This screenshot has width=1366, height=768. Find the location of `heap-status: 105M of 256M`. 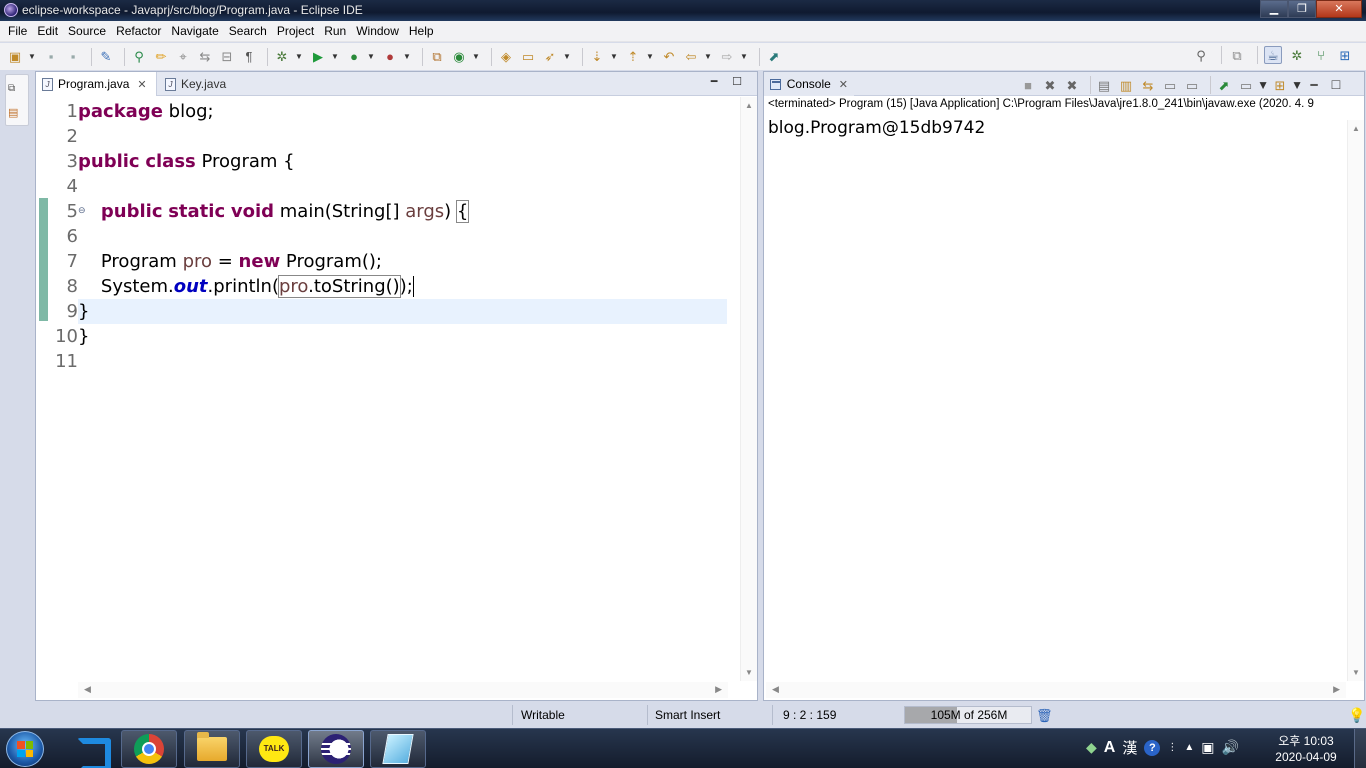

heap-status: 105M of 256M is located at coordinates (968, 715).